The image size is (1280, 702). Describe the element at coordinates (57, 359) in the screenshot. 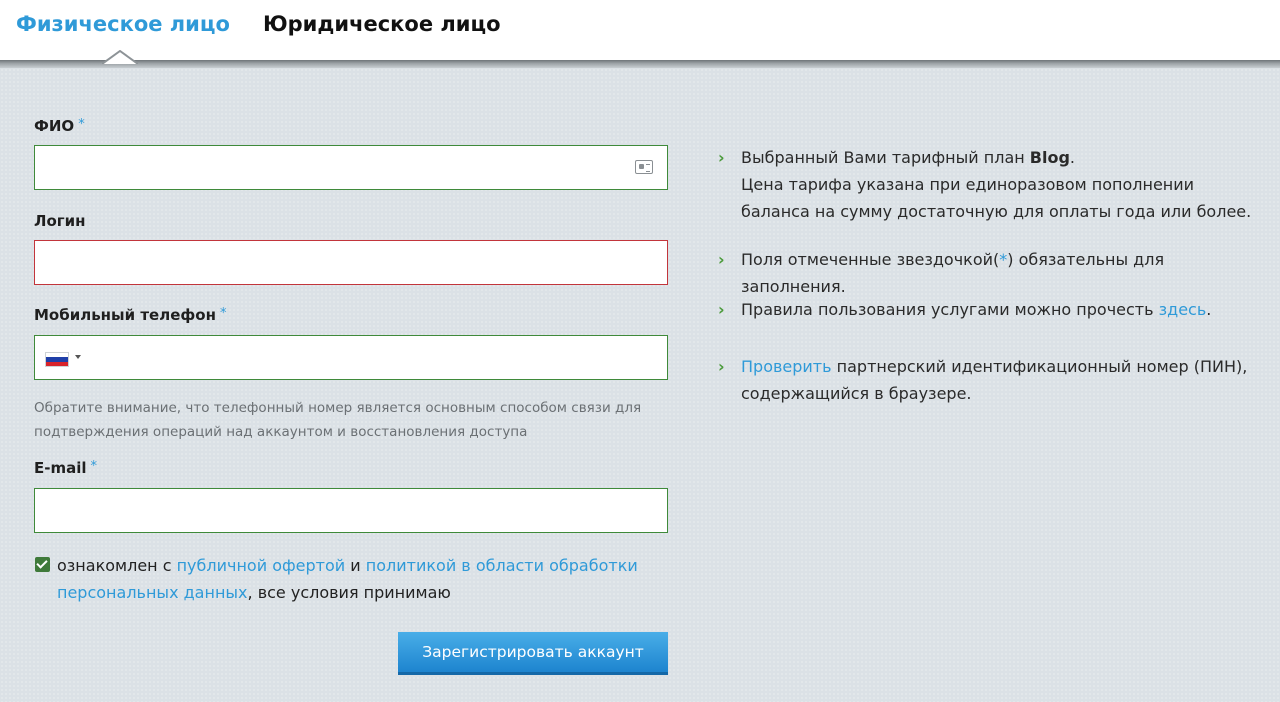

I see `russia-flag-icon` at that location.